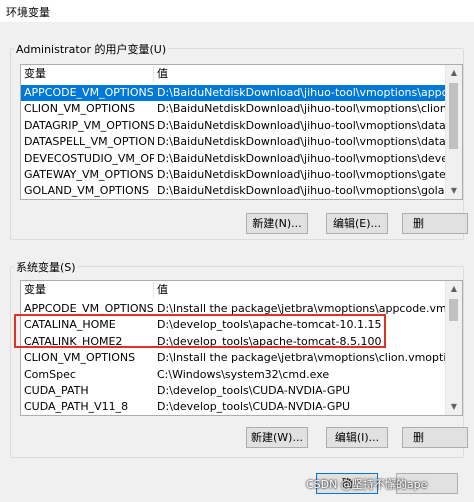 This screenshot has width=474, height=502. Describe the element at coordinates (237, 11) in the screenshot. I see `title-bar: 环境变量` at that location.